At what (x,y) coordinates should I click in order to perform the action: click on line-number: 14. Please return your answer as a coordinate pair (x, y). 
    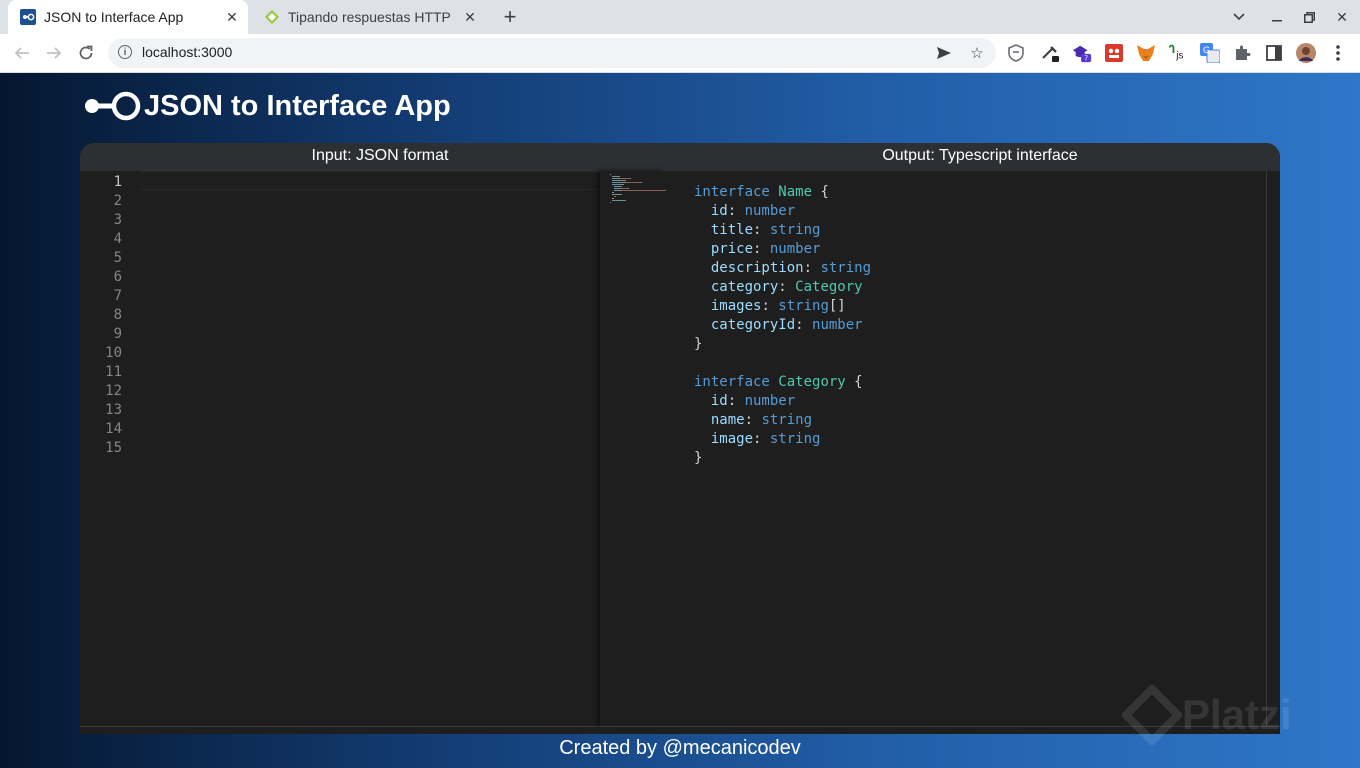
    Looking at the image, I should click on (113, 429).